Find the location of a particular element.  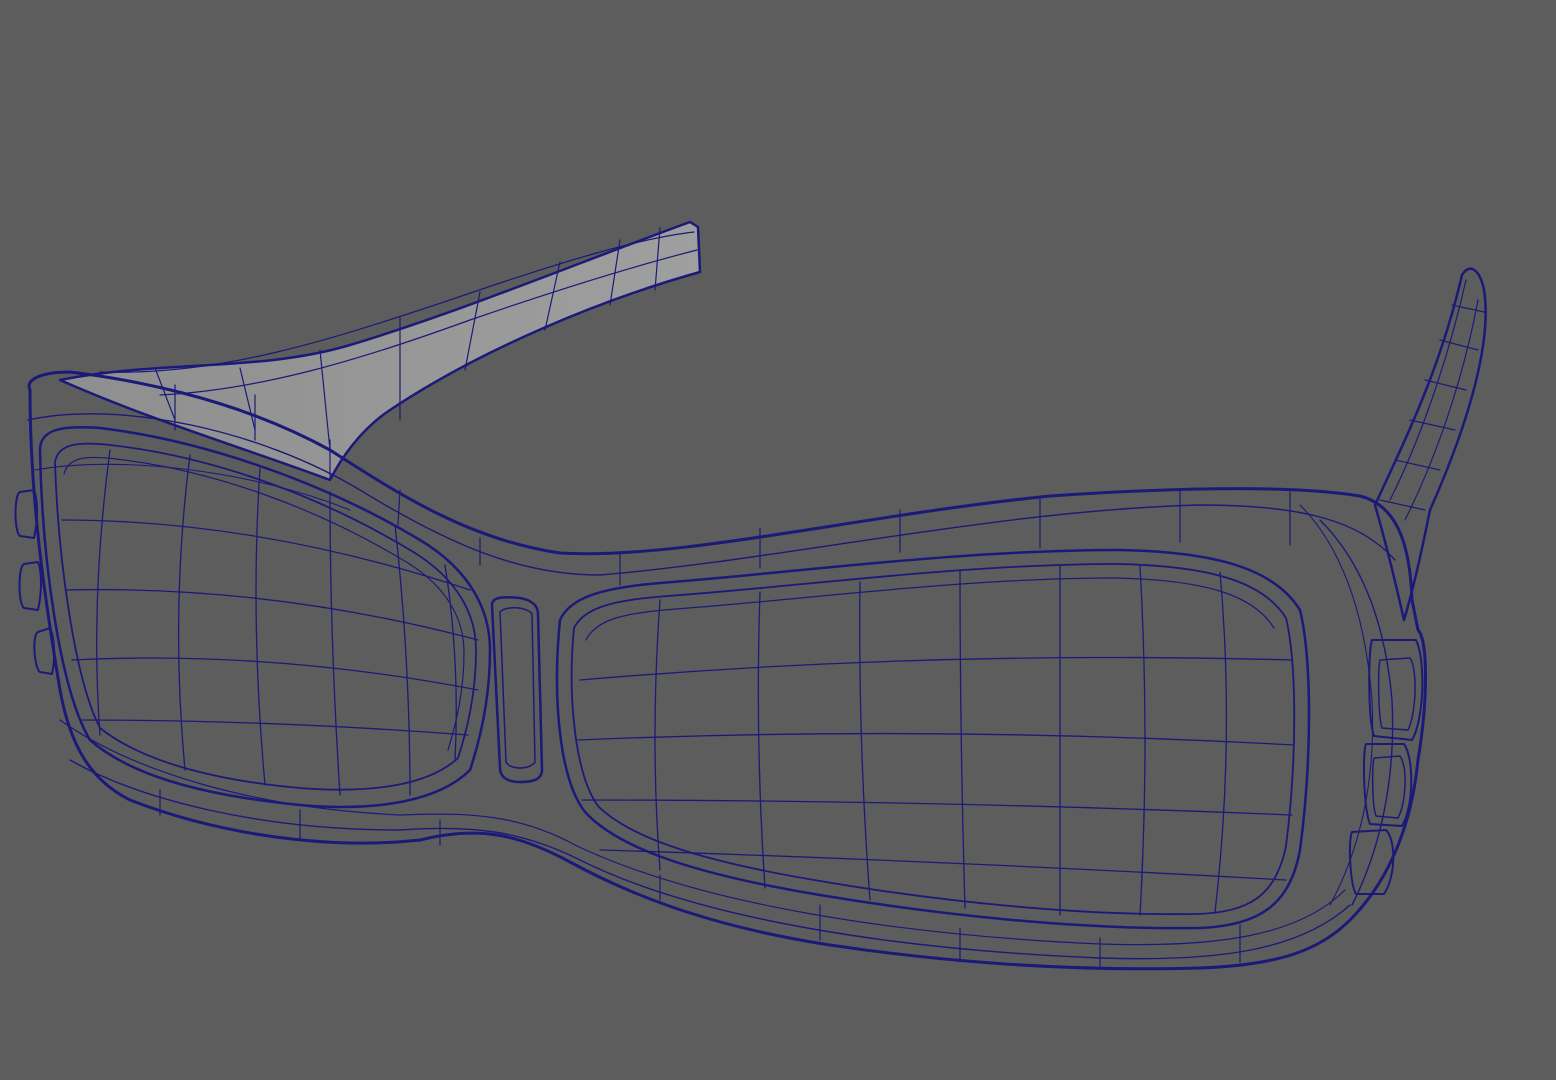

right-side-buttons is located at coordinates (1386, 767).